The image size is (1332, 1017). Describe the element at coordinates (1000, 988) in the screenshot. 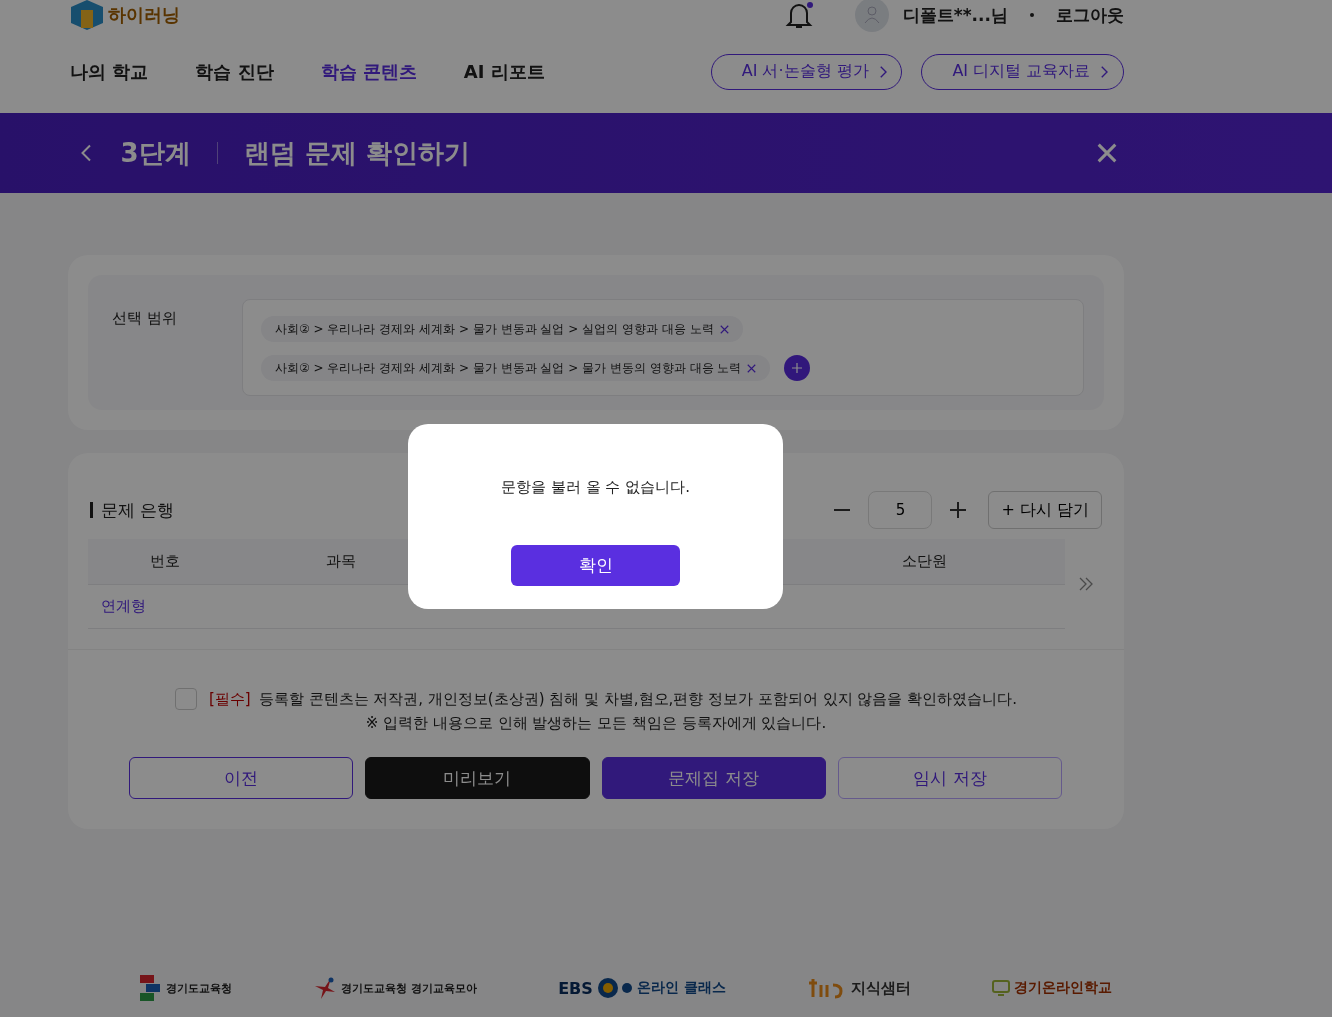

I see `monitor-icon` at that location.